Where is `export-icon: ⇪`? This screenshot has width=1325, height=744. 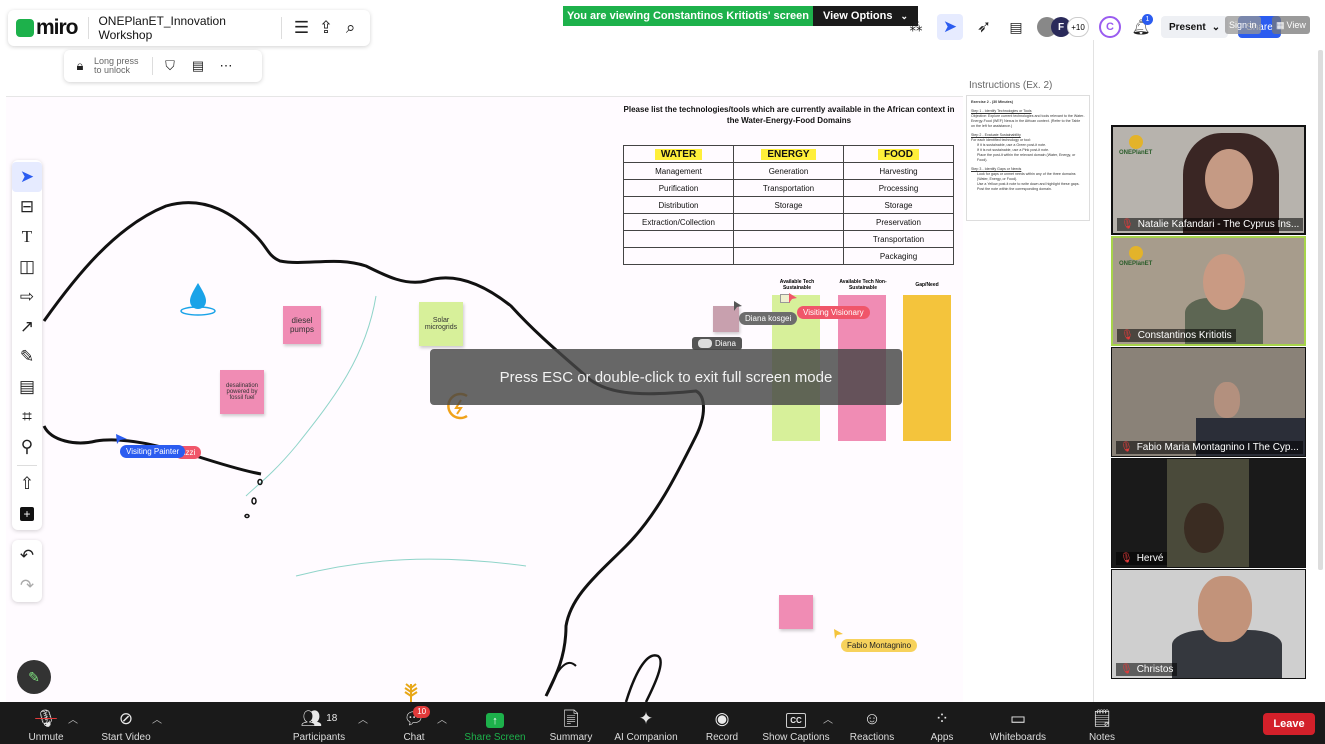 export-icon: ⇪ is located at coordinates (326, 28).